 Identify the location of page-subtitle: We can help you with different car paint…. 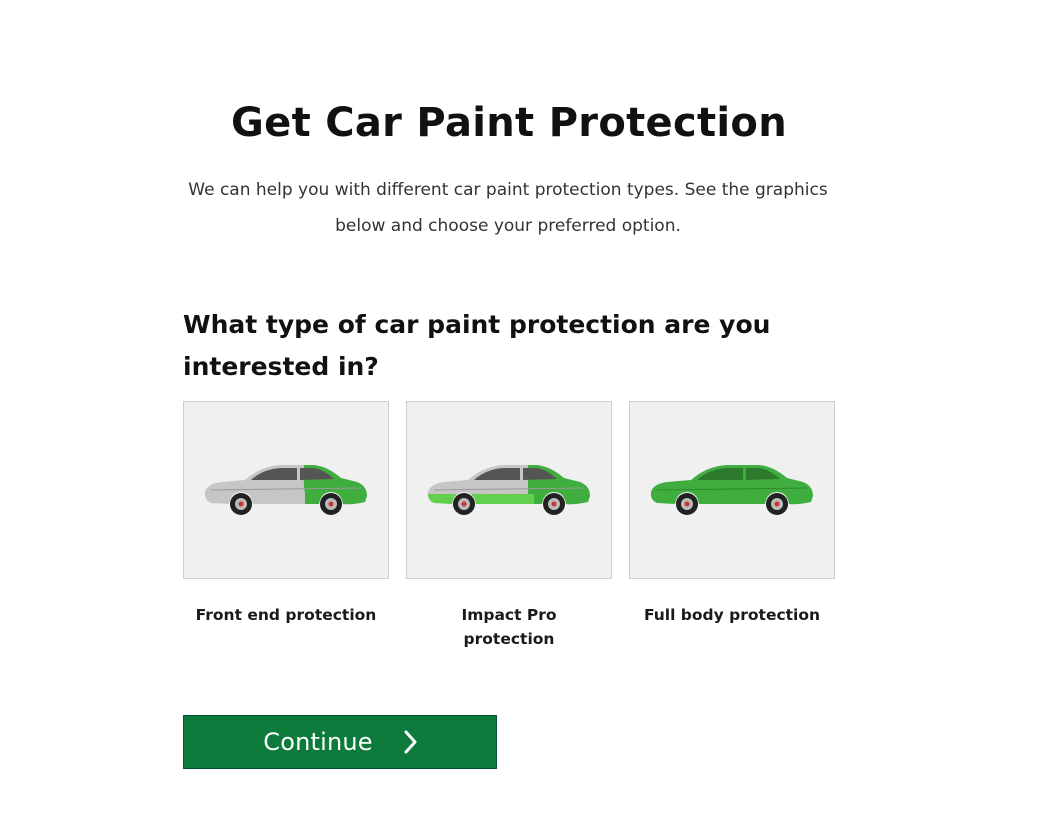
(508, 208).